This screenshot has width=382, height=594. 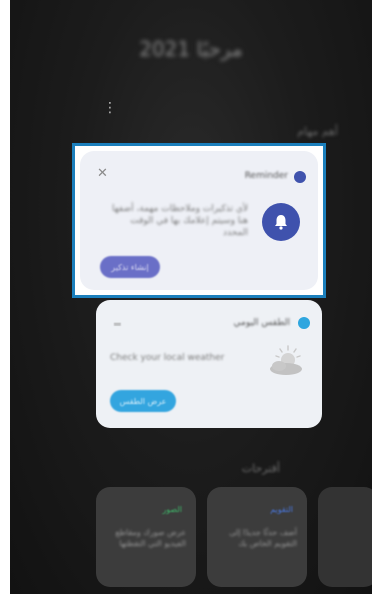 What do you see at coordinates (172, 509) in the screenshot?
I see `suggestion-tag: الصور` at bounding box center [172, 509].